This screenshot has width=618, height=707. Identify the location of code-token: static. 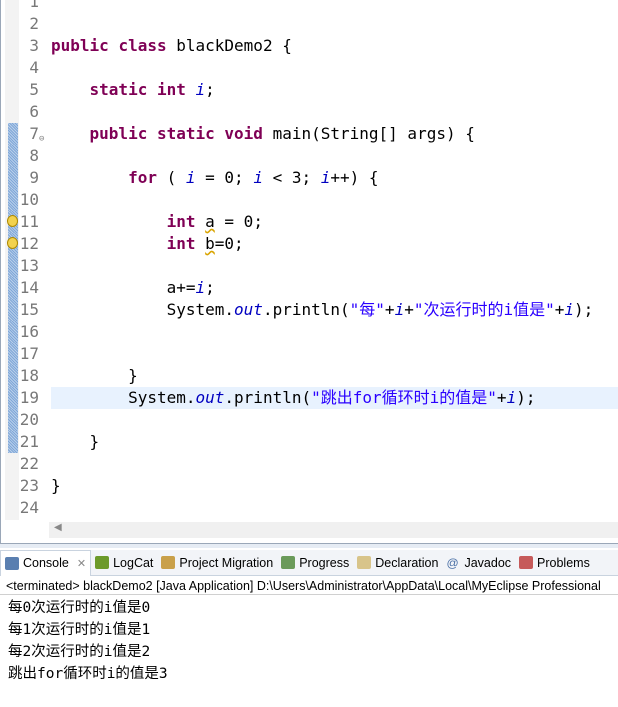
(118, 89).